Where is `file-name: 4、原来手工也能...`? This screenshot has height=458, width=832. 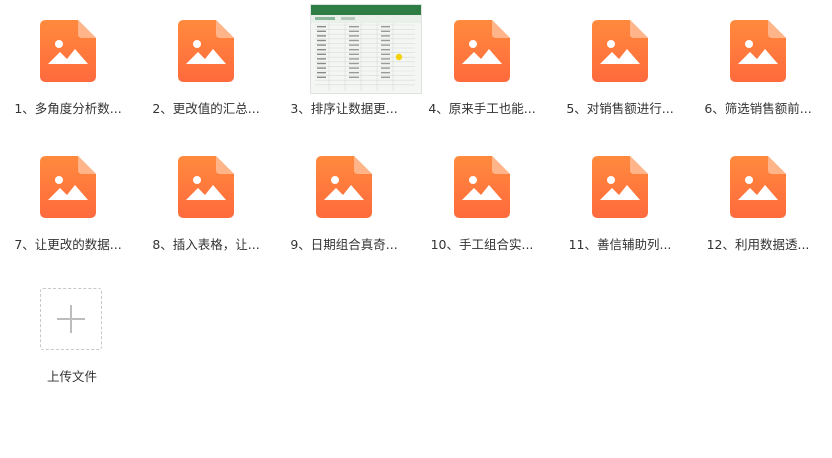
file-name: 4、原来手工也能... is located at coordinates (482, 108).